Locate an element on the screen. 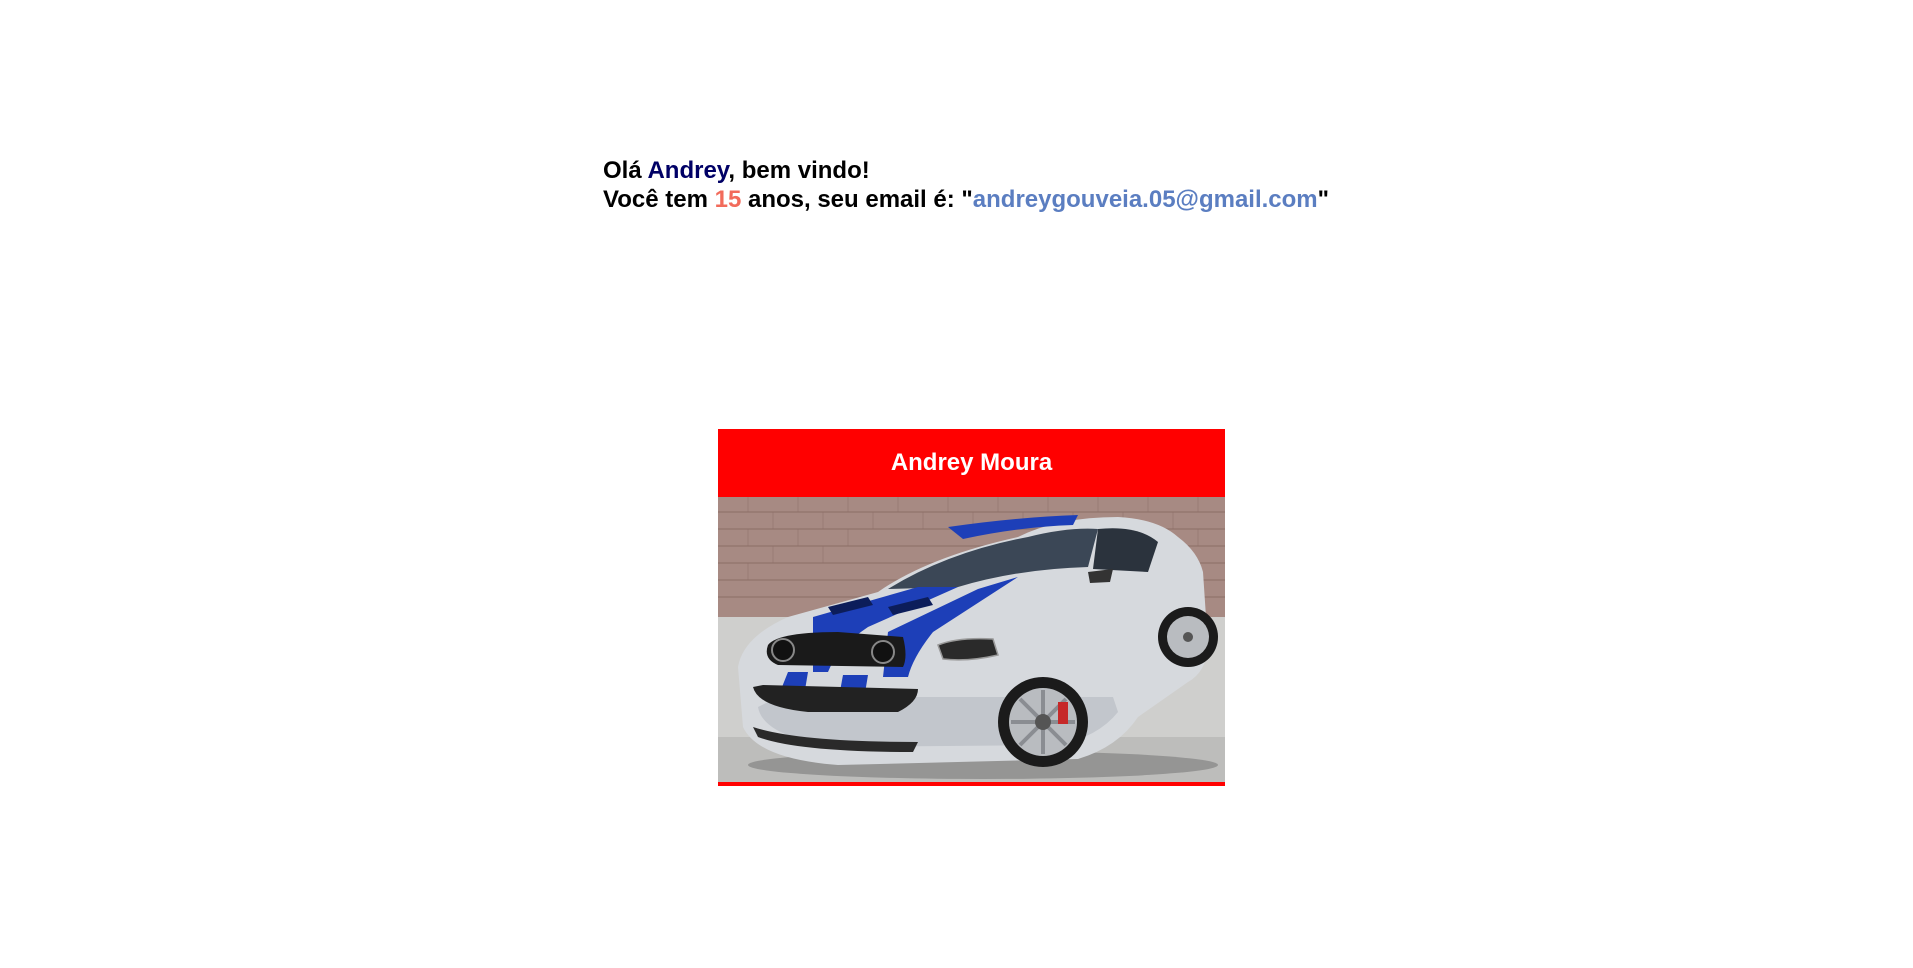 The image size is (1913, 968). card-title: Andrey Moura is located at coordinates (971, 462).